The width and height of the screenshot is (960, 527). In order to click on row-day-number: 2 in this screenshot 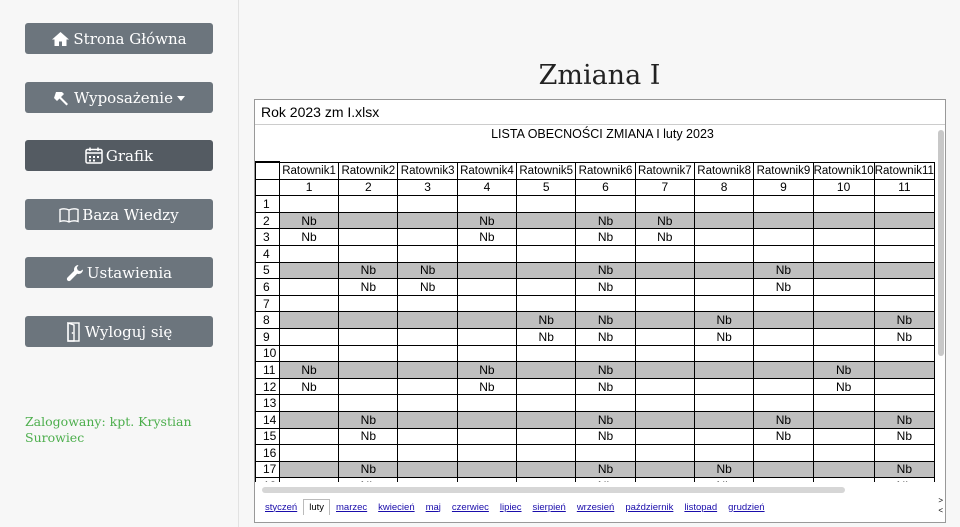, I will do `click(267, 220)`.